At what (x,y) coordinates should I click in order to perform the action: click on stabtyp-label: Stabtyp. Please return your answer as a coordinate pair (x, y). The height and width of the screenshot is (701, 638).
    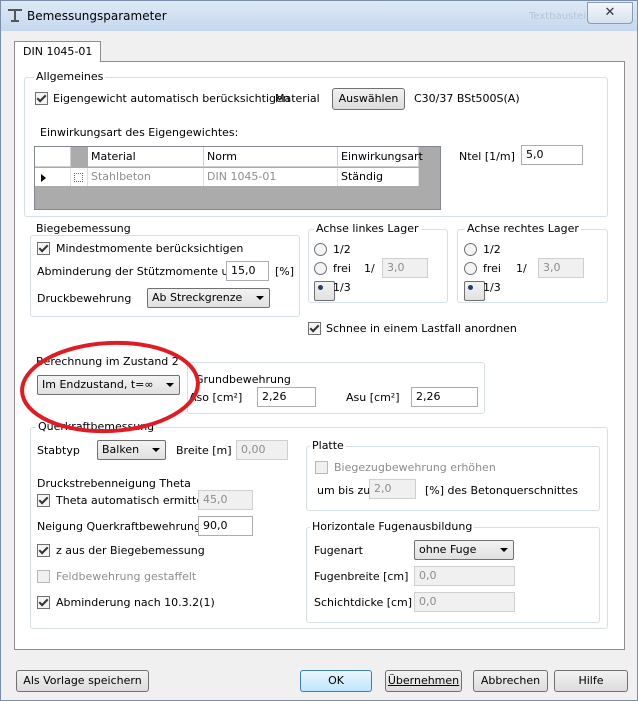
    Looking at the image, I should click on (58, 450).